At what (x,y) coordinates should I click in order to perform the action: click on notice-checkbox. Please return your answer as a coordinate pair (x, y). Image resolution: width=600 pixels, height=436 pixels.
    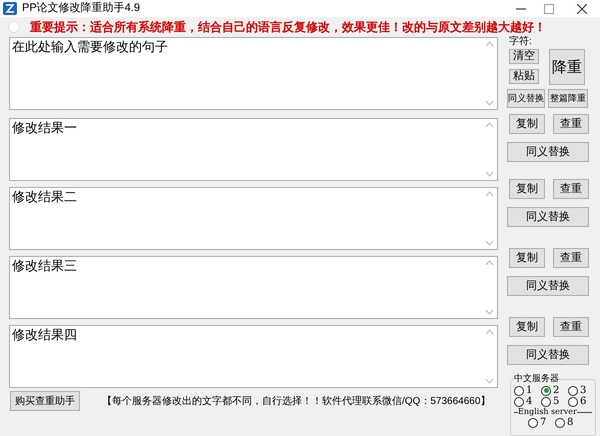
    Looking at the image, I should click on (14, 27).